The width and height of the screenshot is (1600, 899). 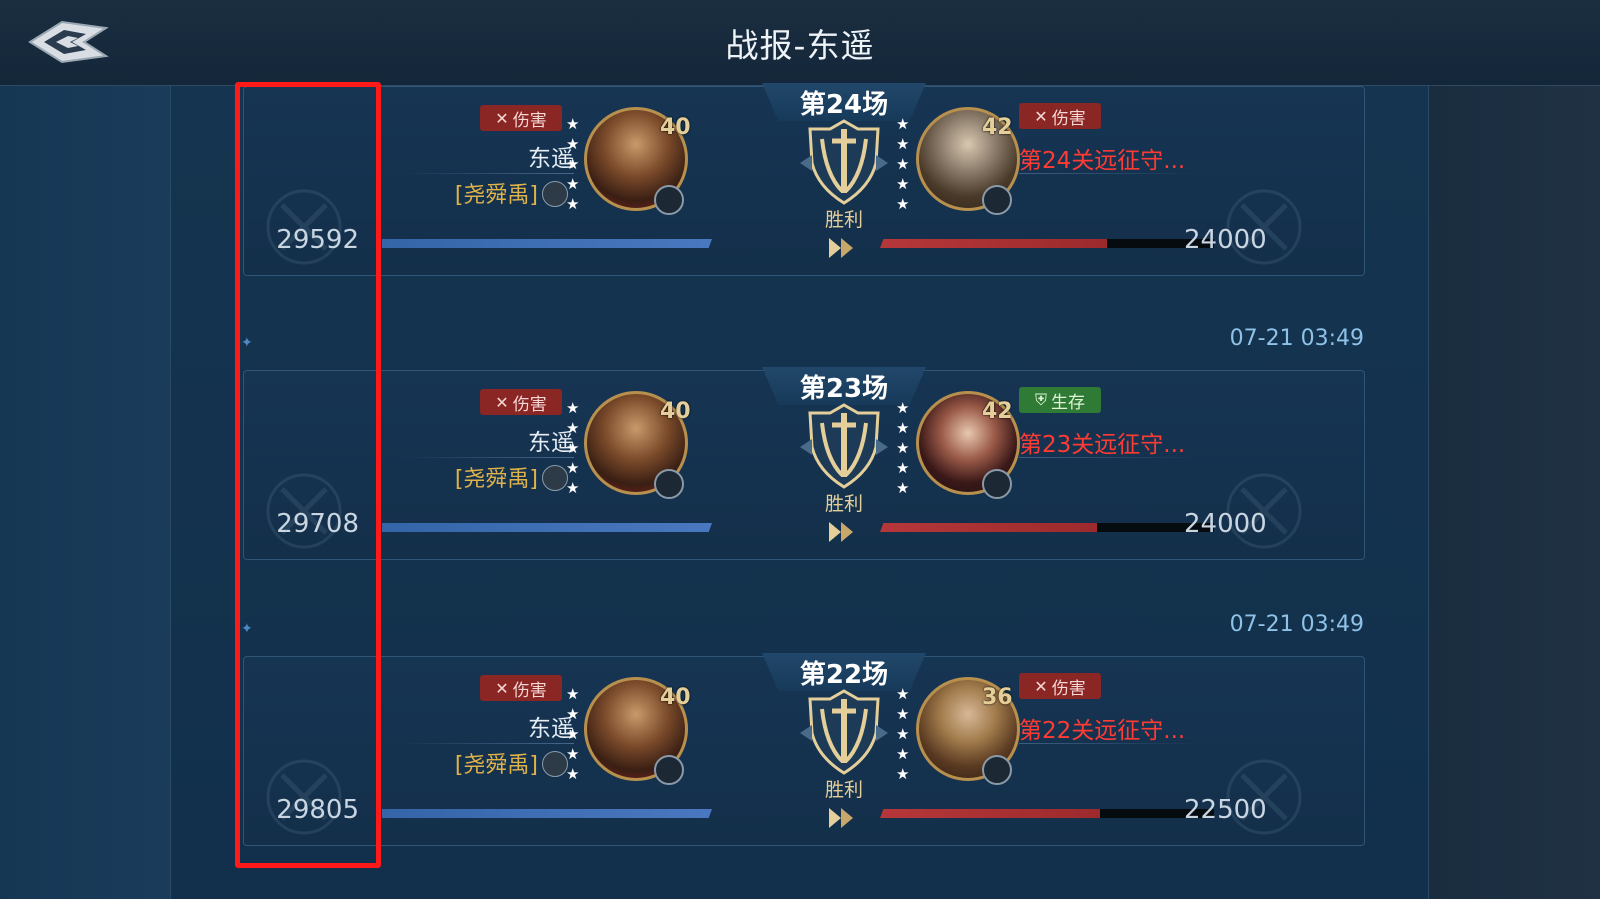 What do you see at coordinates (317, 524) in the screenshot?
I see `player-score: 29708` at bounding box center [317, 524].